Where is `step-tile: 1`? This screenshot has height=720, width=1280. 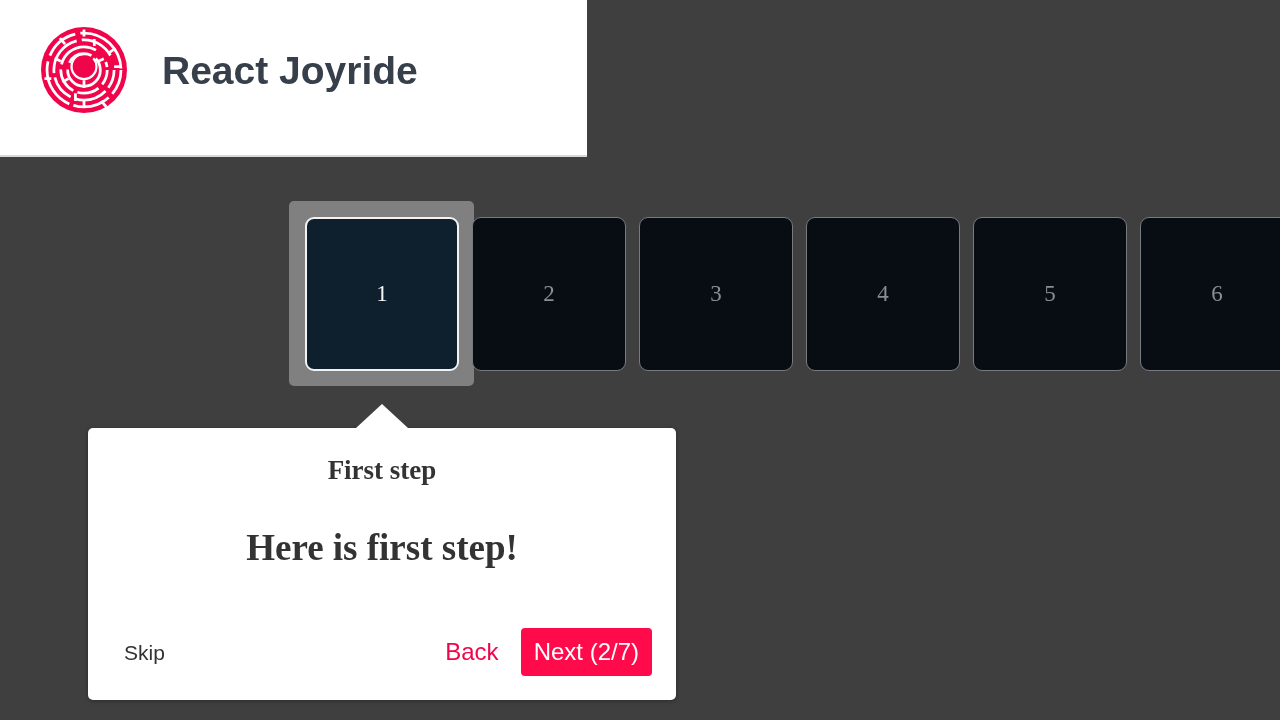
step-tile: 1 is located at coordinates (382, 294).